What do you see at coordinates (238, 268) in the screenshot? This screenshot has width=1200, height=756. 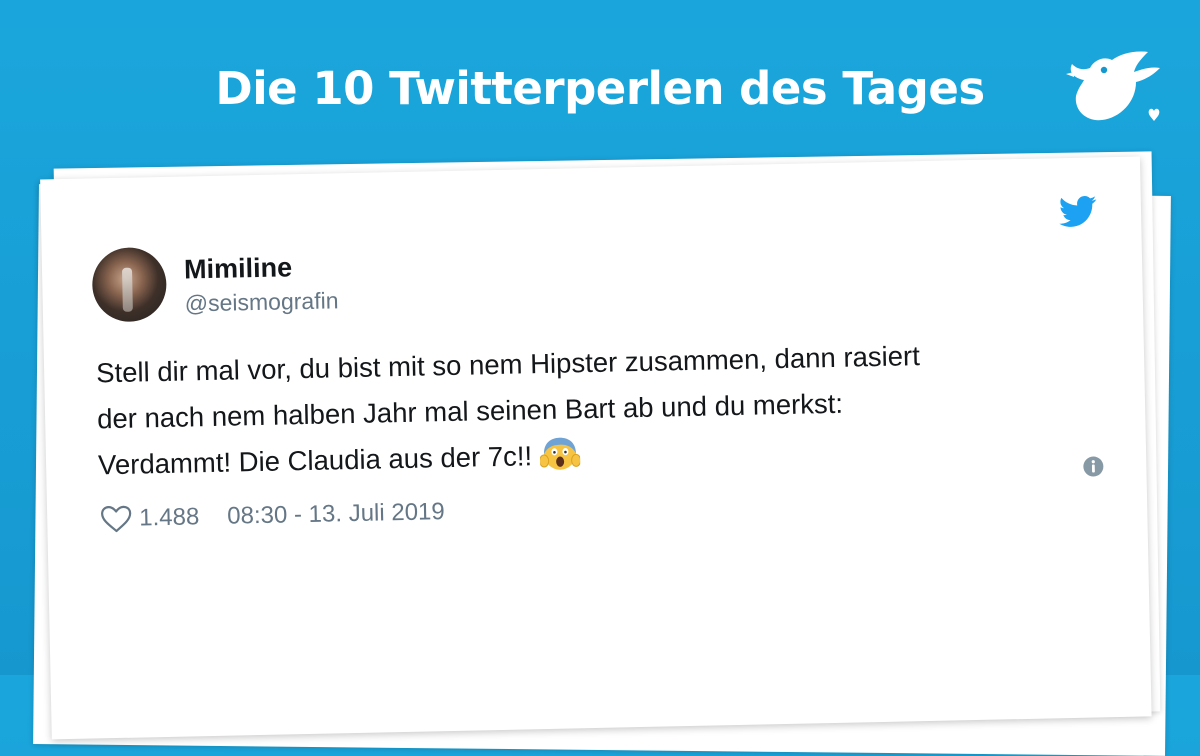 I see `user-display-name: Mimiline` at bounding box center [238, 268].